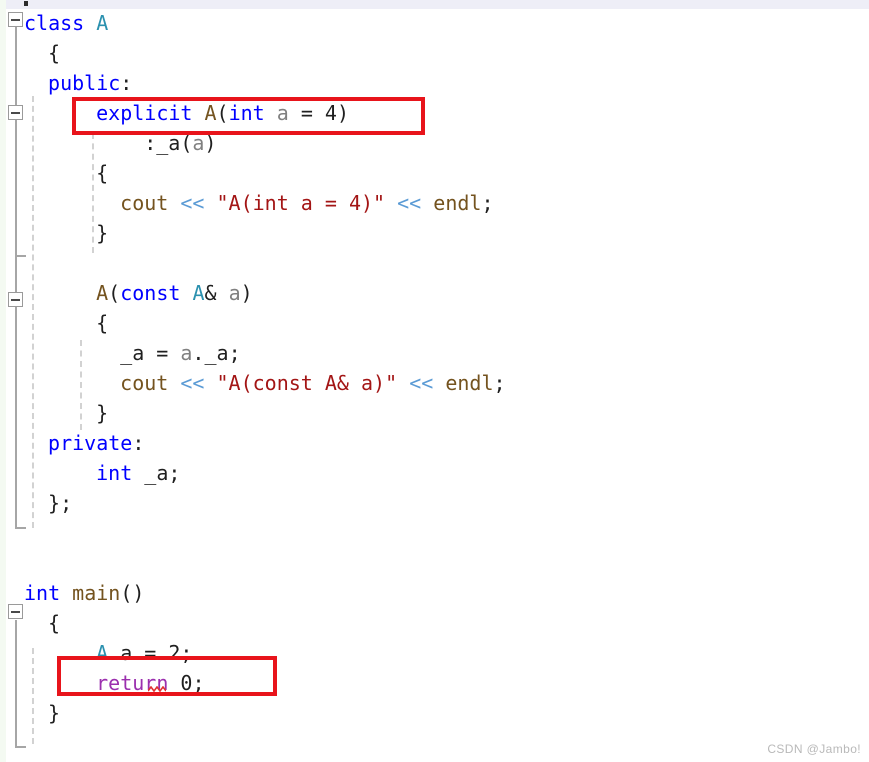 Image resolution: width=869 pixels, height=762 pixels. Describe the element at coordinates (84, 83) in the screenshot. I see `code-token: public` at that location.